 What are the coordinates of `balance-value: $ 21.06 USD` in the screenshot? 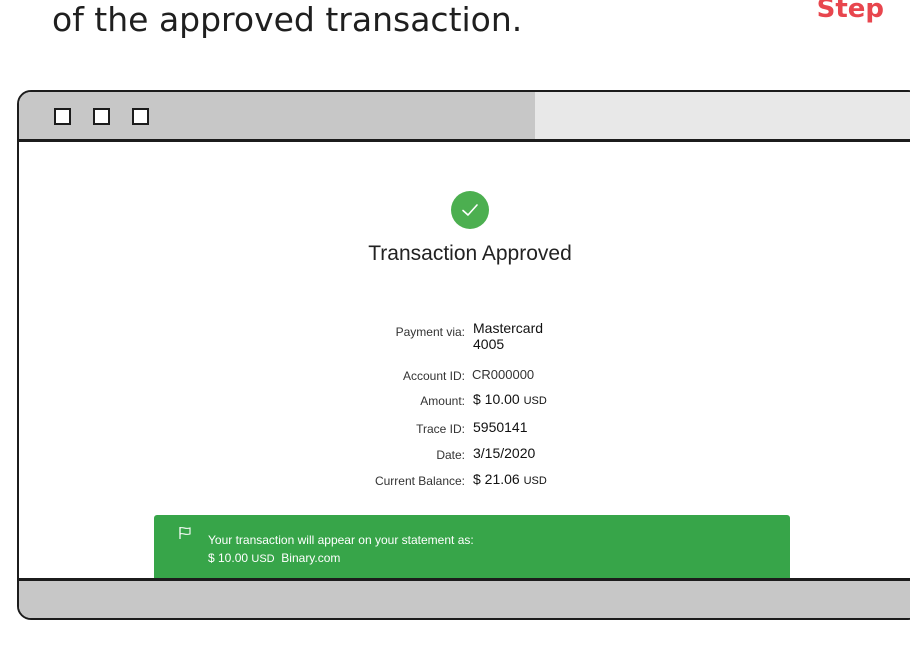 It's located at (510, 479).